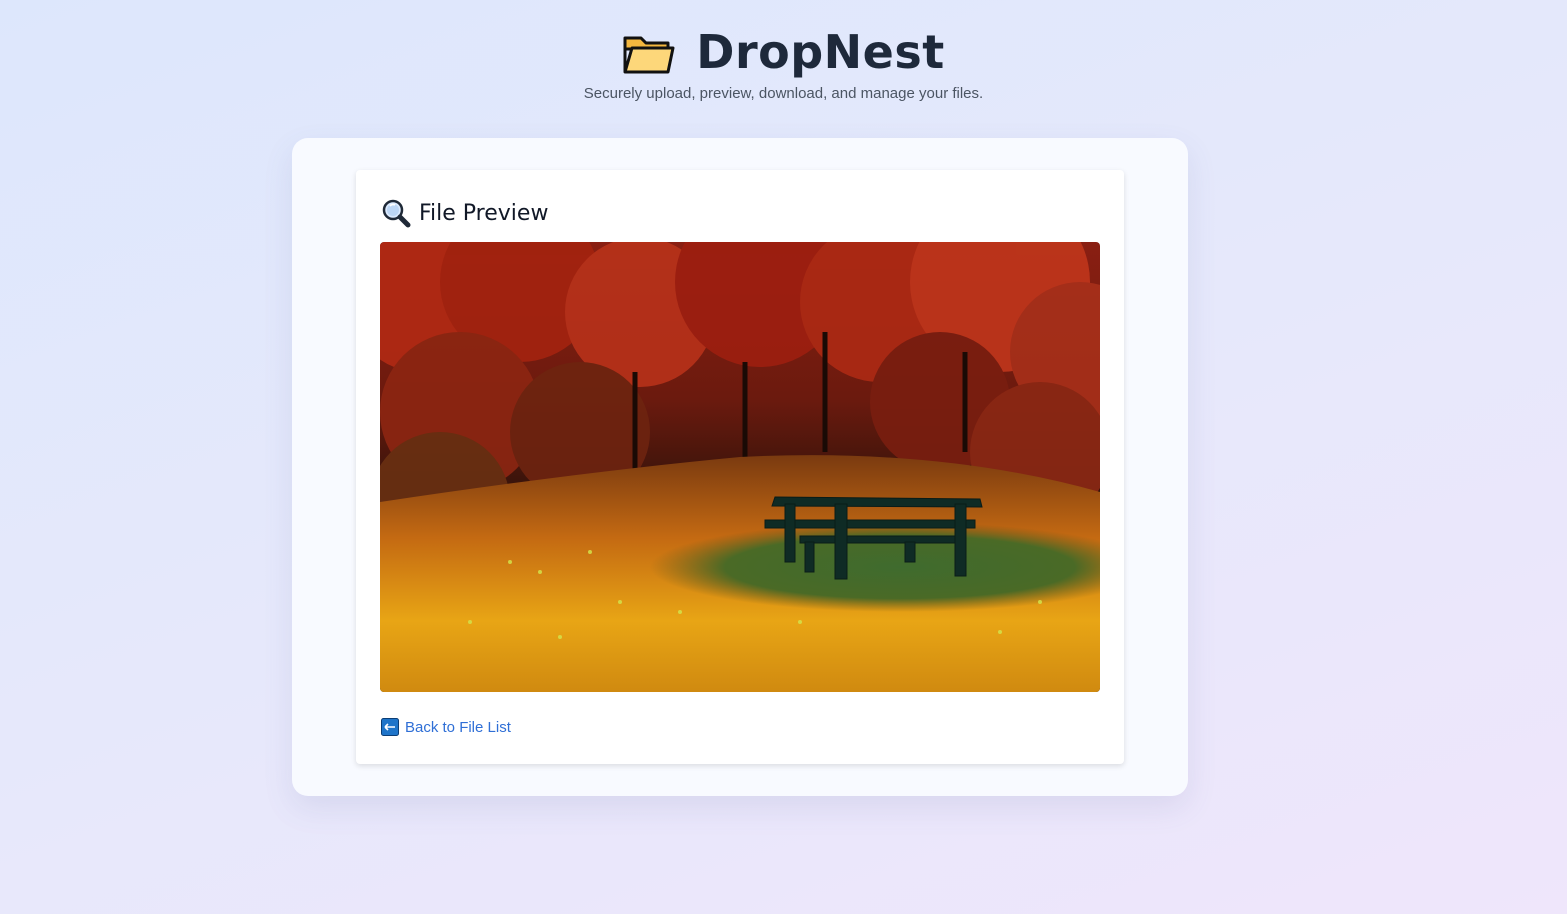 The height and width of the screenshot is (914, 1567). What do you see at coordinates (484, 213) in the screenshot?
I see `preview-title: File Preview` at bounding box center [484, 213].